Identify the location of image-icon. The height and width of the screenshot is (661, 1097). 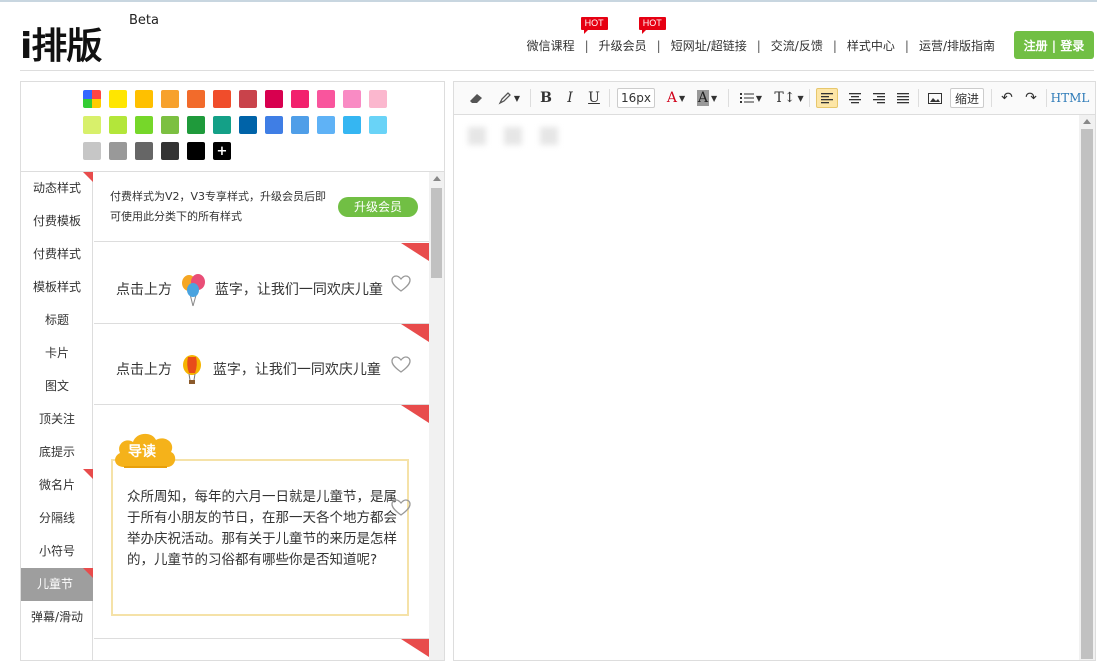
(935, 98).